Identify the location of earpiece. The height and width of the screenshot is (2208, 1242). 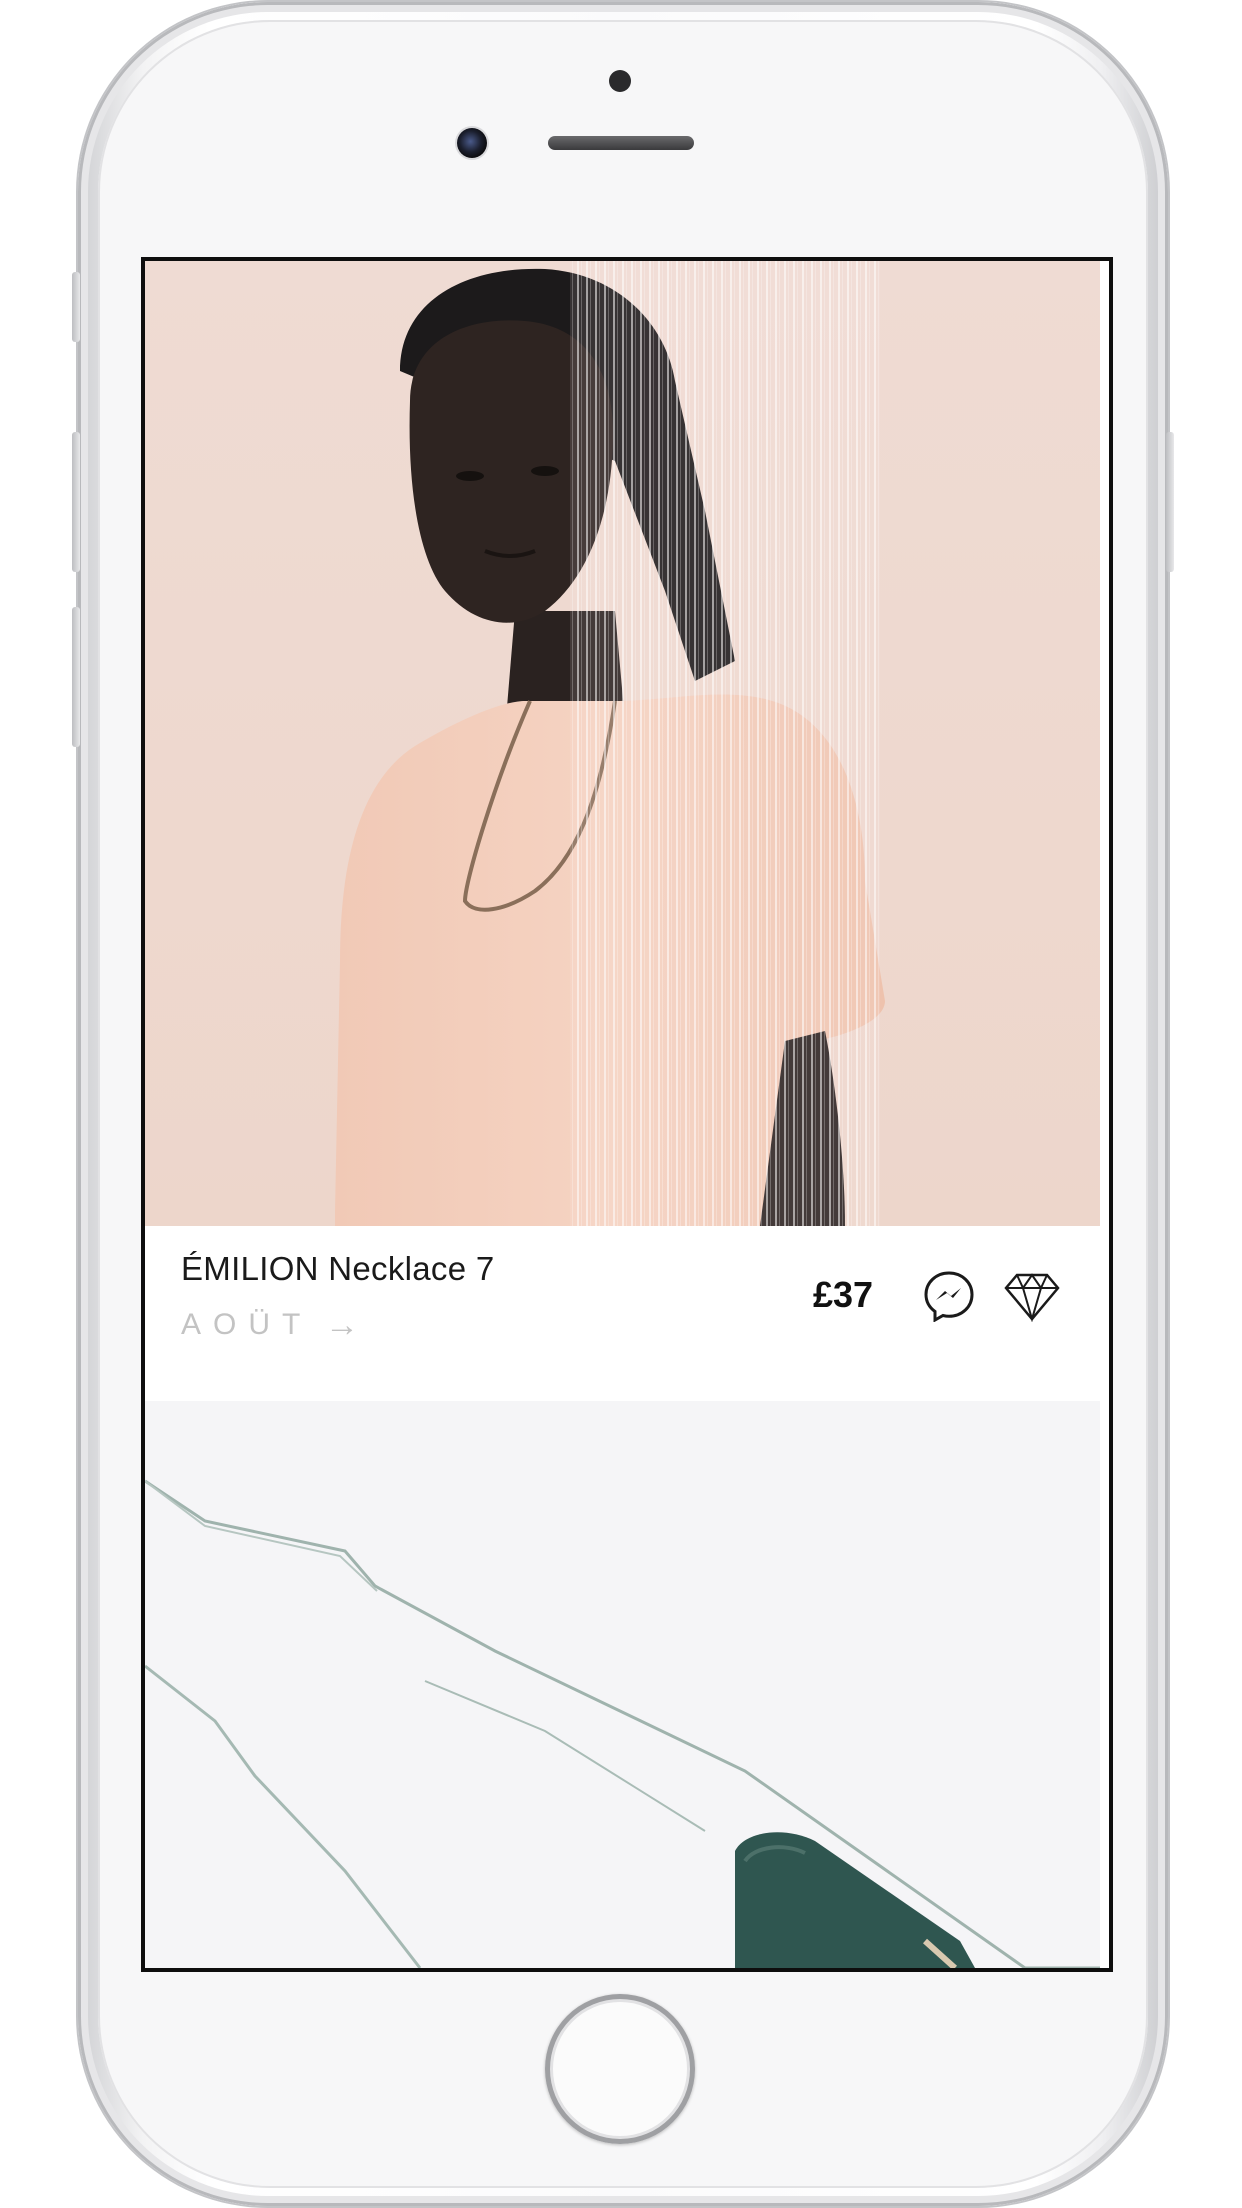
(621, 143).